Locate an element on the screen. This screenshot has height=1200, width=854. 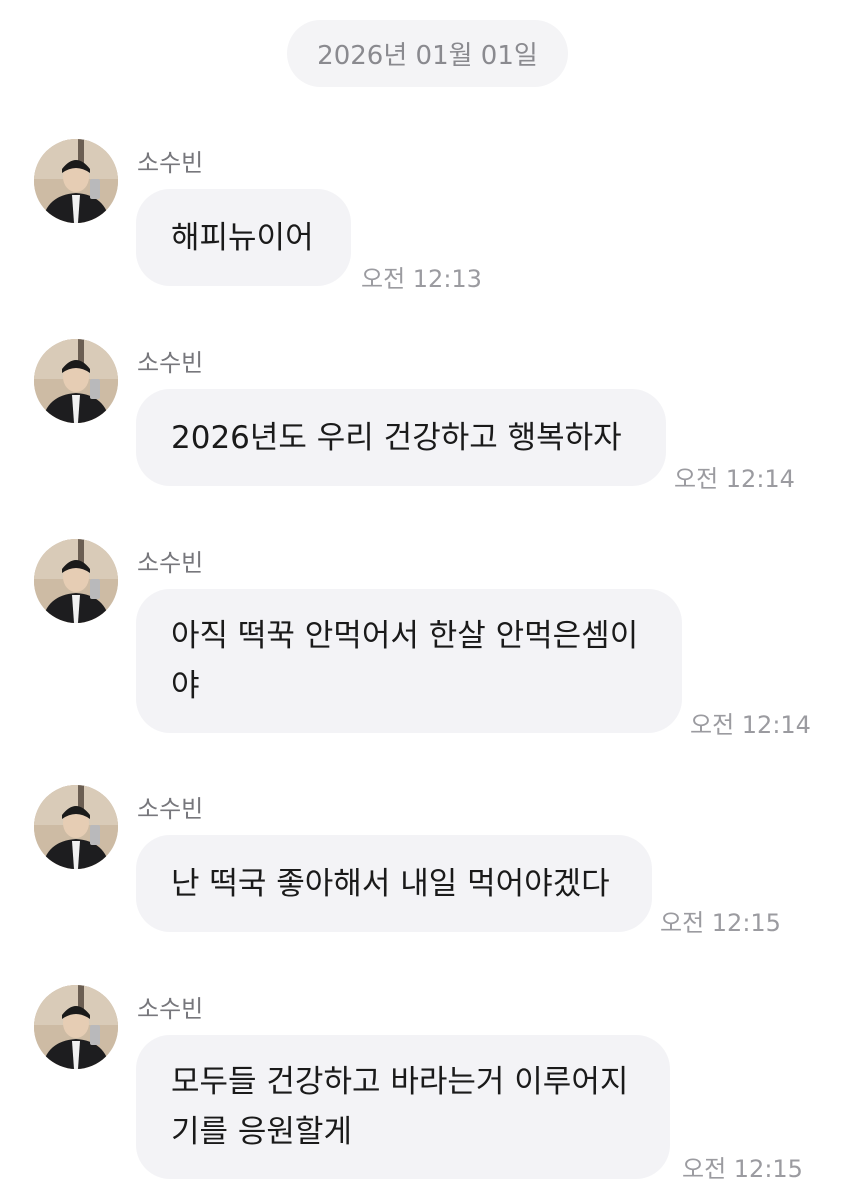
date-divider: 2026년 01월 01일 is located at coordinates (427, 53).